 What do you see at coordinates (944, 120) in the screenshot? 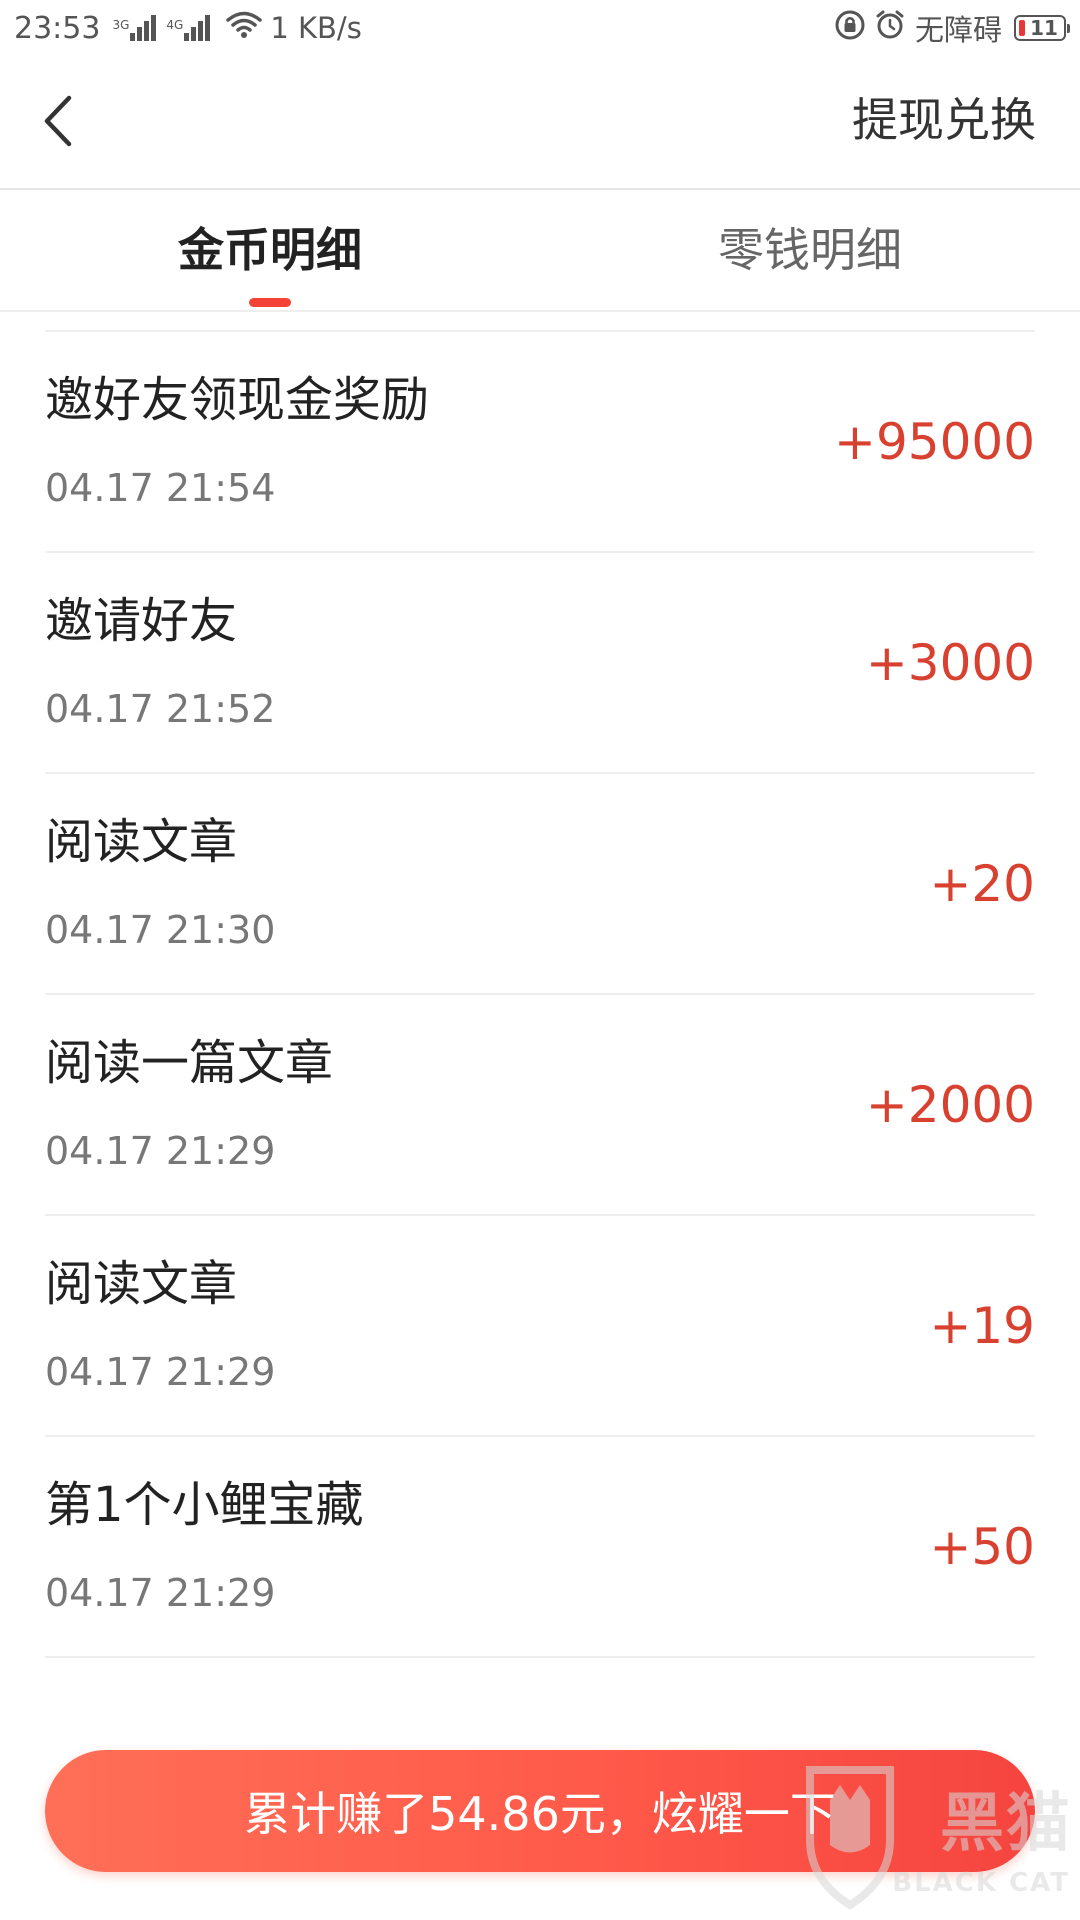
I see `withdraw-exchange-button: 提现兑换` at bounding box center [944, 120].